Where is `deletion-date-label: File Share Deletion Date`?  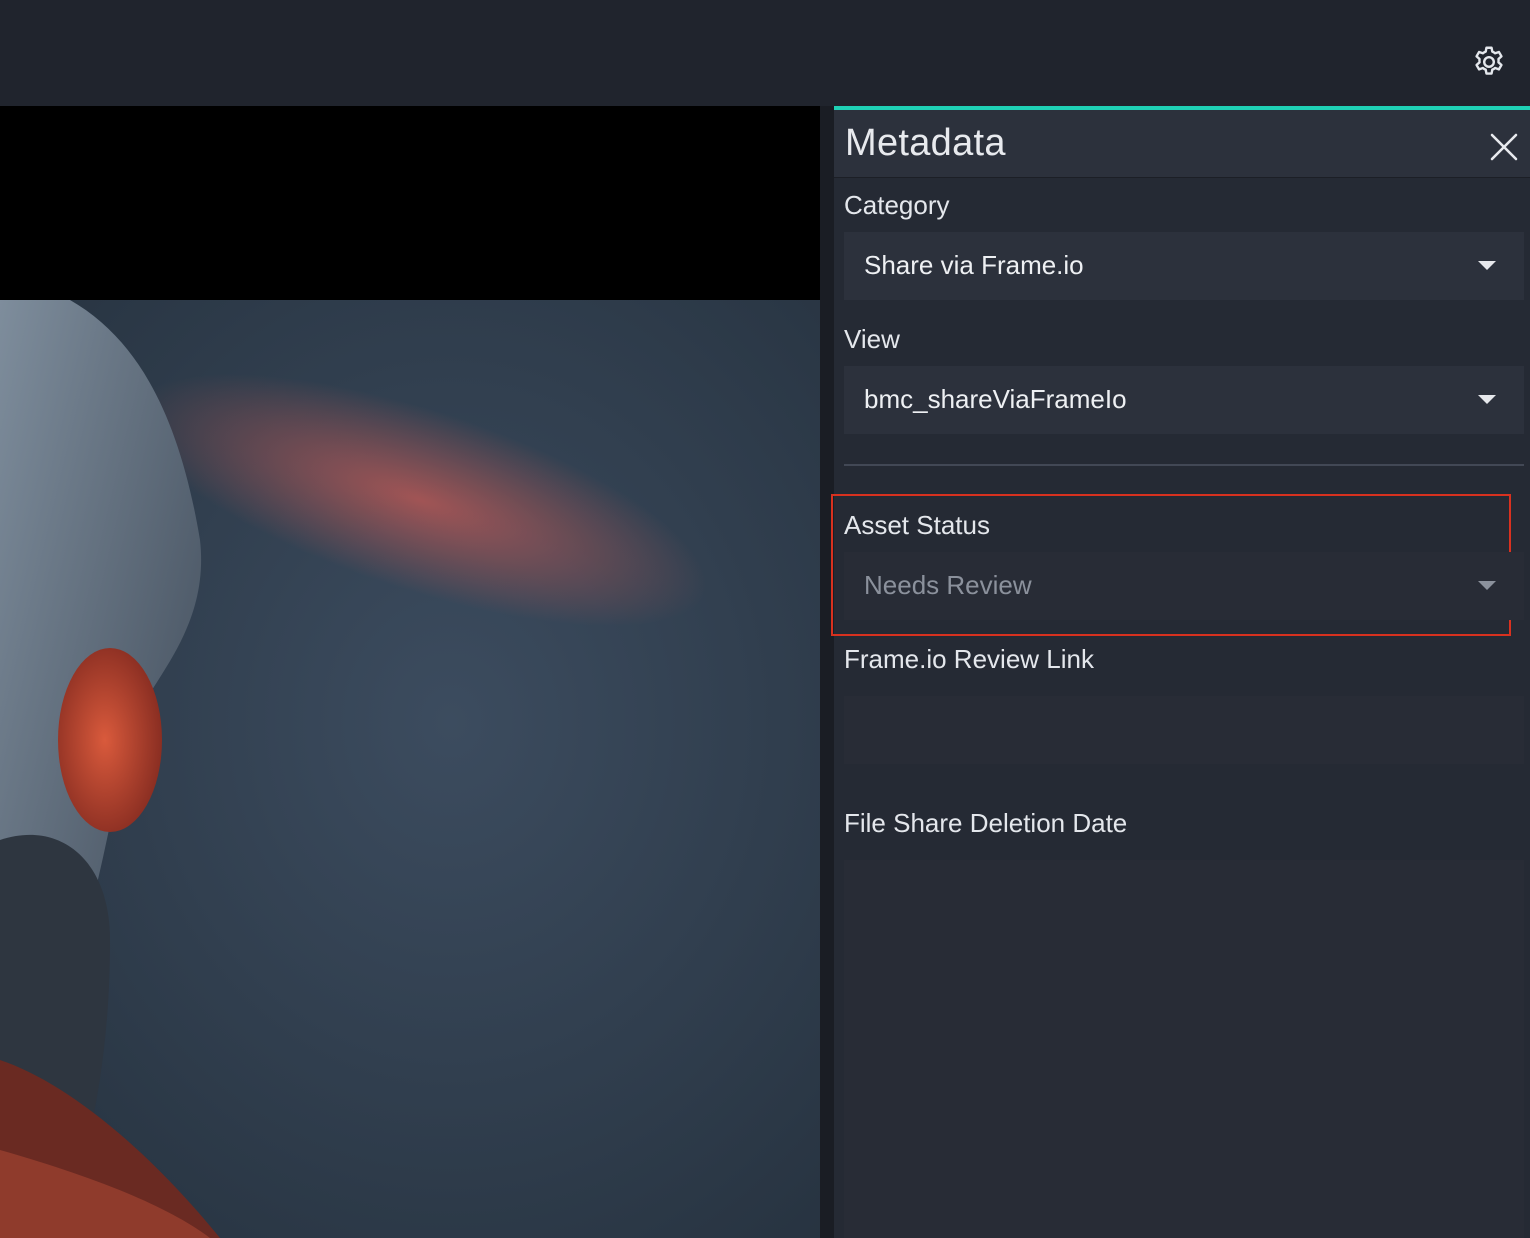 deletion-date-label: File Share Deletion Date is located at coordinates (986, 823).